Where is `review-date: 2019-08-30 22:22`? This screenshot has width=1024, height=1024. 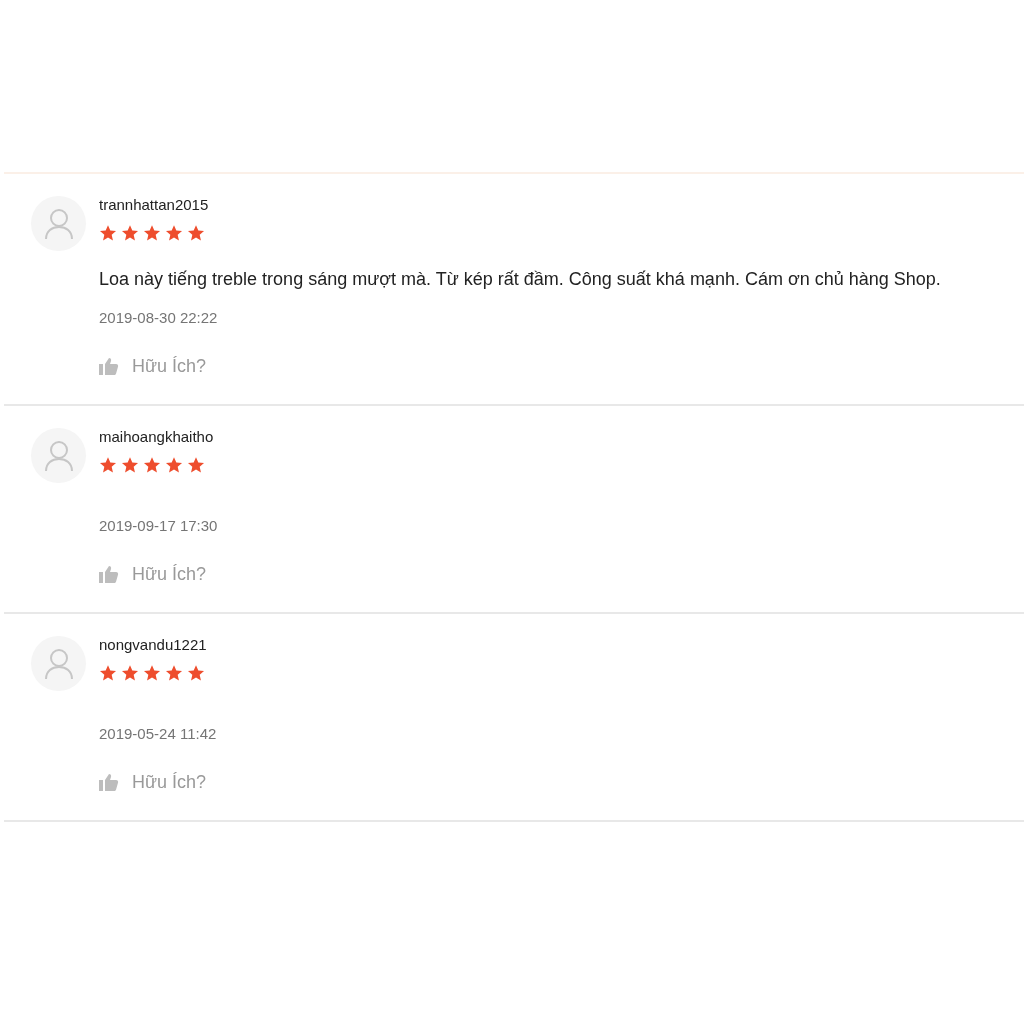
review-date: 2019-08-30 22:22 is located at coordinates (159, 318).